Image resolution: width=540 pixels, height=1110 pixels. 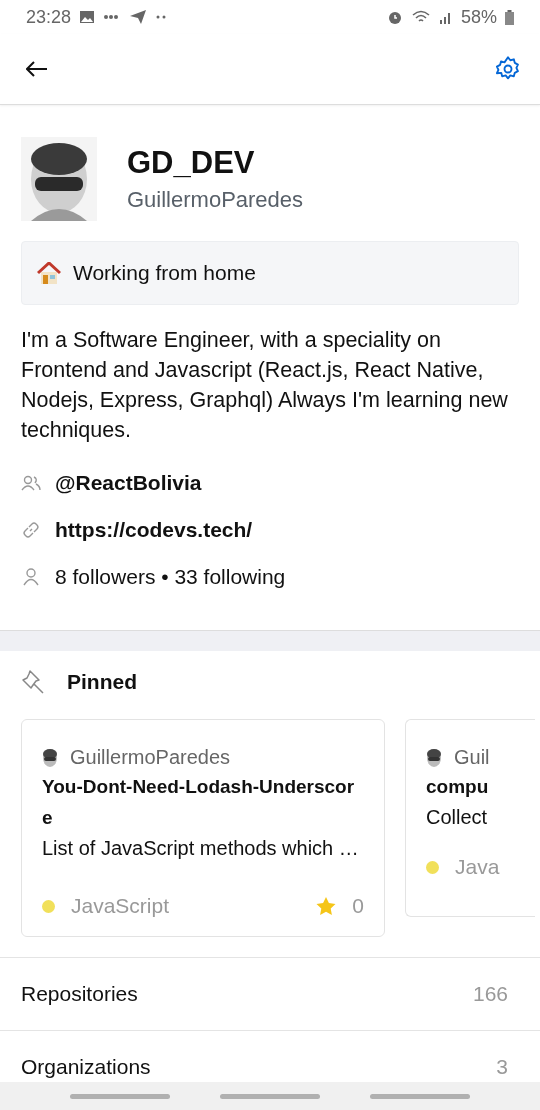 What do you see at coordinates (215, 200) in the screenshot?
I see `username: GuillermoParedes` at bounding box center [215, 200].